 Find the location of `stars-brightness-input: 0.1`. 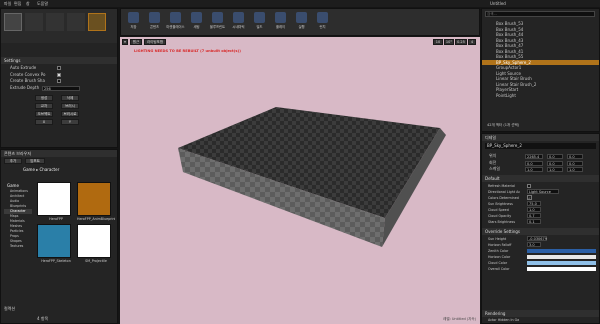

stars-brightness-input: 0.1 is located at coordinates (534, 221).